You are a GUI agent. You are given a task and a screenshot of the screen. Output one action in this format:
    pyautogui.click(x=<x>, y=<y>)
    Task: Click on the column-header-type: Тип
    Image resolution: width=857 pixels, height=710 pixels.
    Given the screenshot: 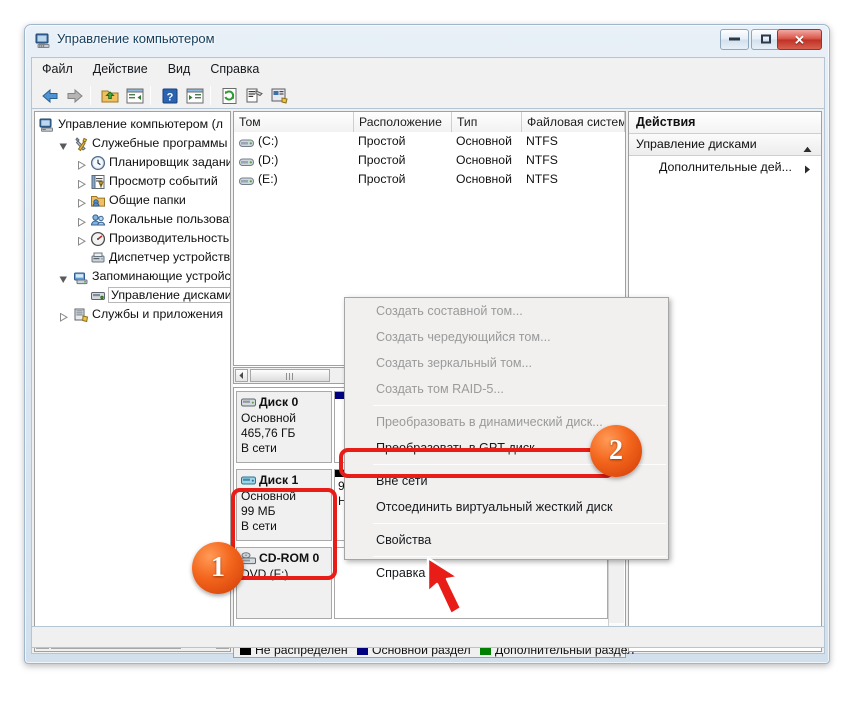 What is the action you would take?
    pyautogui.click(x=487, y=122)
    